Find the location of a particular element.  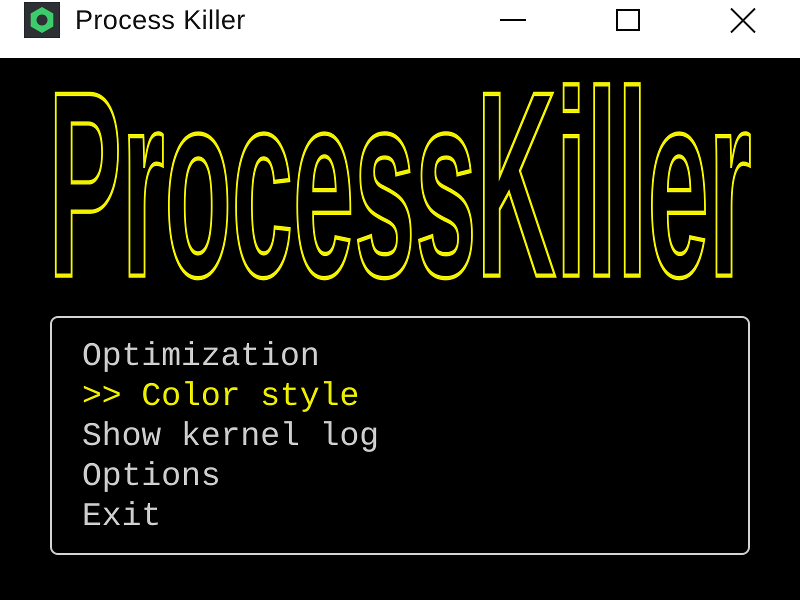

close-icon is located at coordinates (743, 20).